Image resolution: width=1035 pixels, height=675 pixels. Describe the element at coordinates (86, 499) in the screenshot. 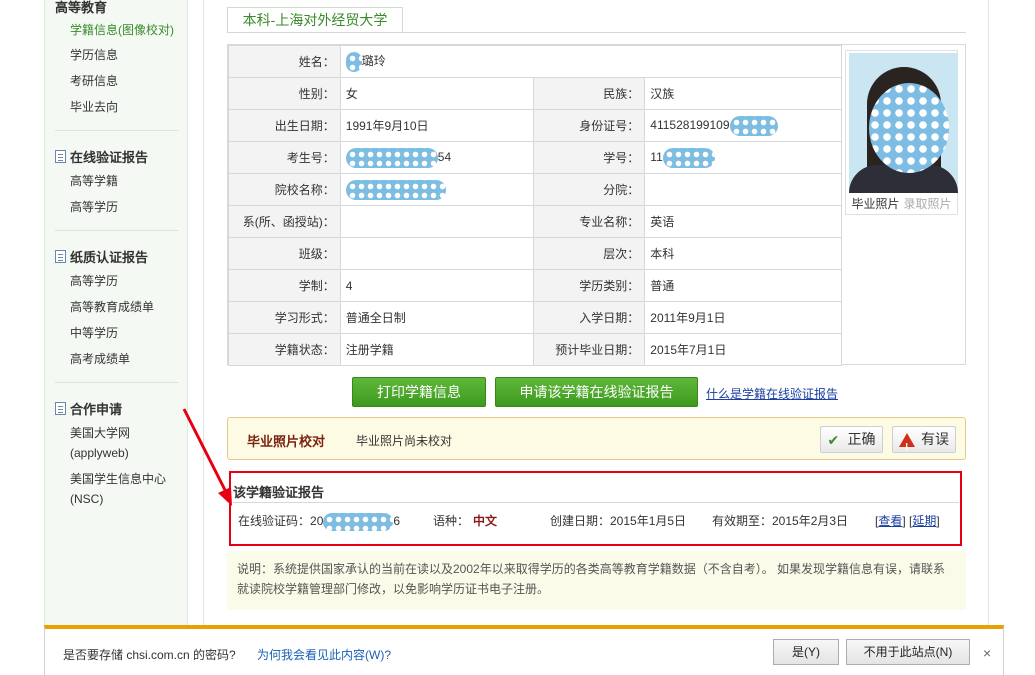

I see `sidebar-item-nsc-sub: (NSC)` at that location.